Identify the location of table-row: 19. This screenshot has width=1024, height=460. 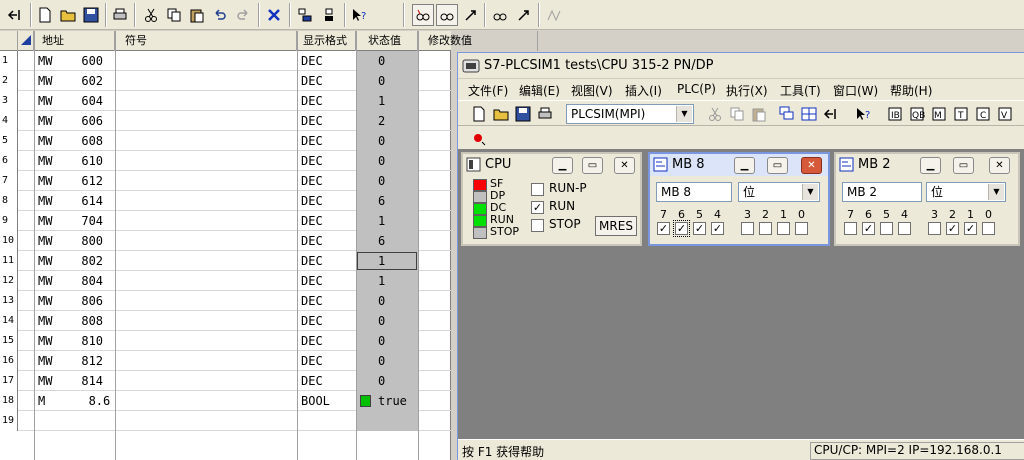
(225, 421).